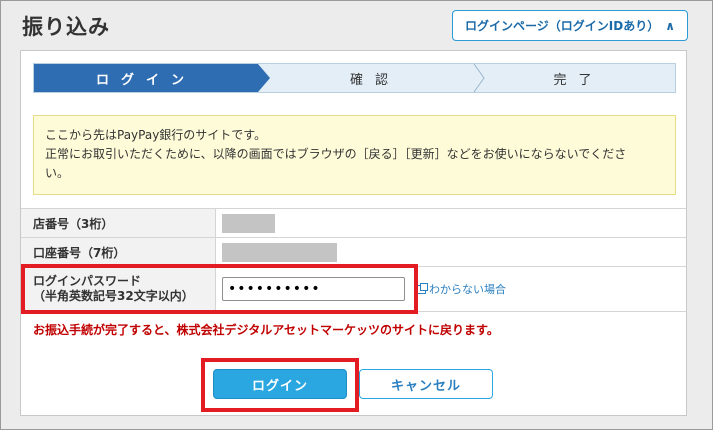 This screenshot has height=430, width=713. I want to click on login-button: ログイン, so click(280, 384).